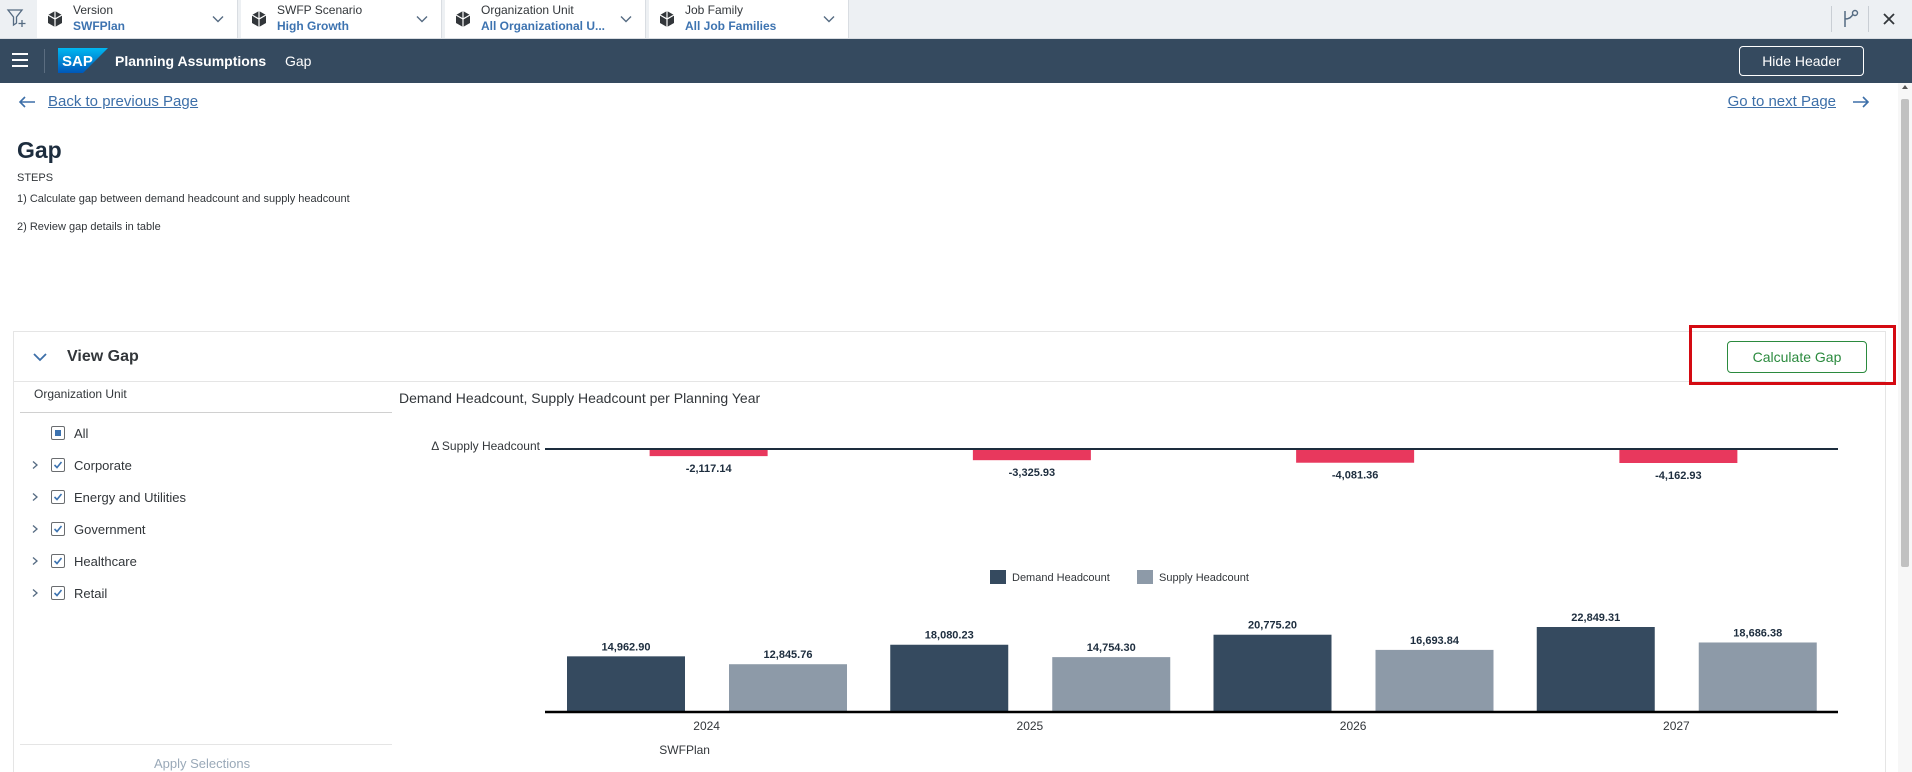 This screenshot has width=1912, height=772. Describe the element at coordinates (91, 593) in the screenshot. I see `tree-item-label: Retail` at that location.